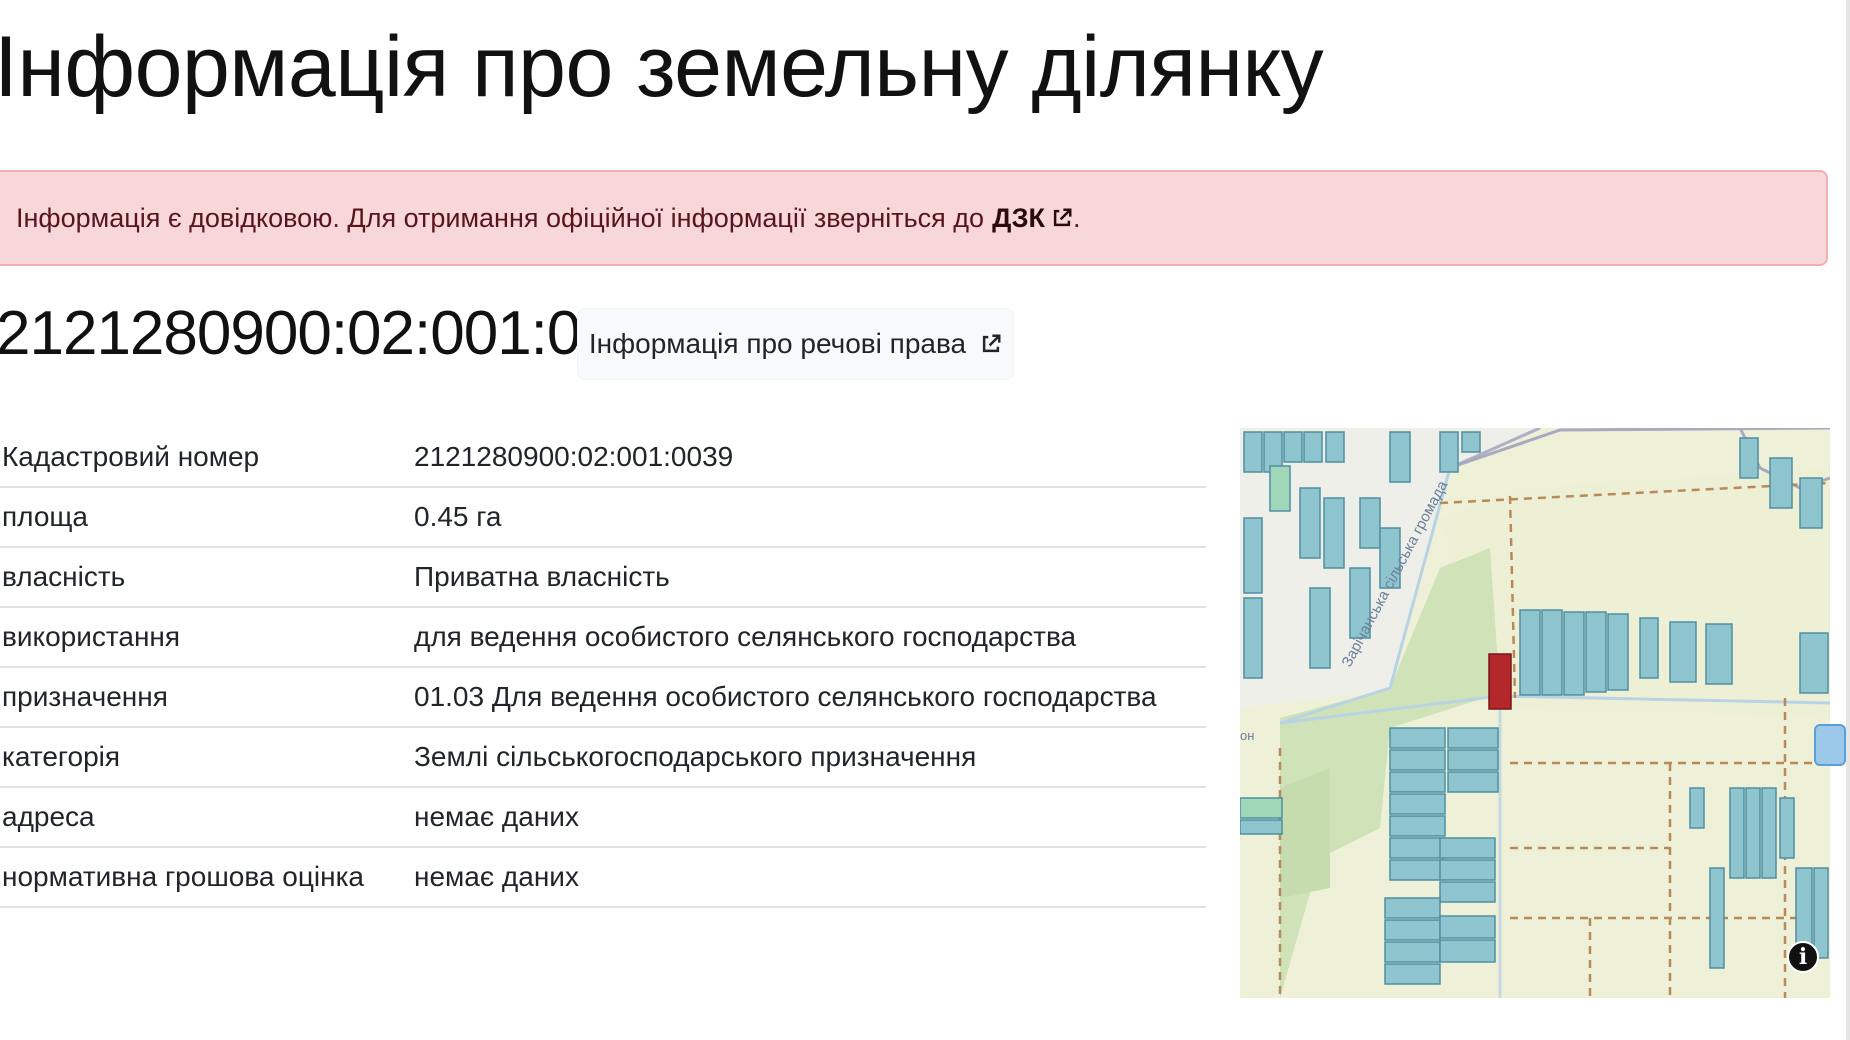 The width and height of the screenshot is (1850, 1040). Describe the element at coordinates (203, 757) in the screenshot. I see `row-label: категорія` at that location.